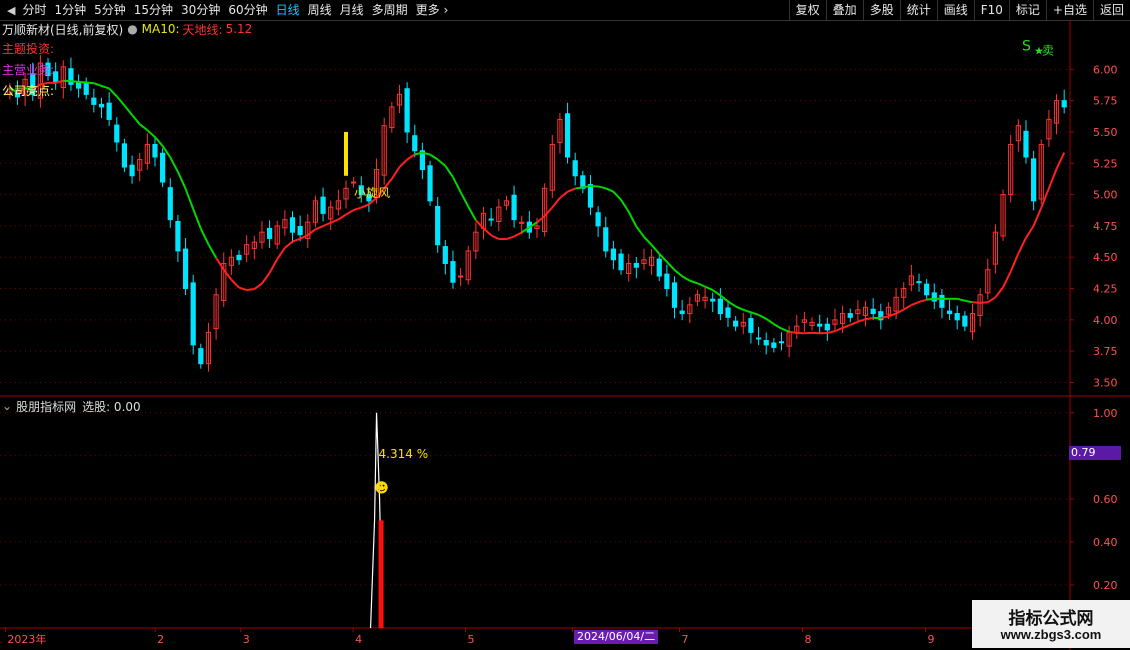 This screenshot has width=1130, height=650. I want to click on watermark-site-name: 指标公式网, so click(1051, 618).